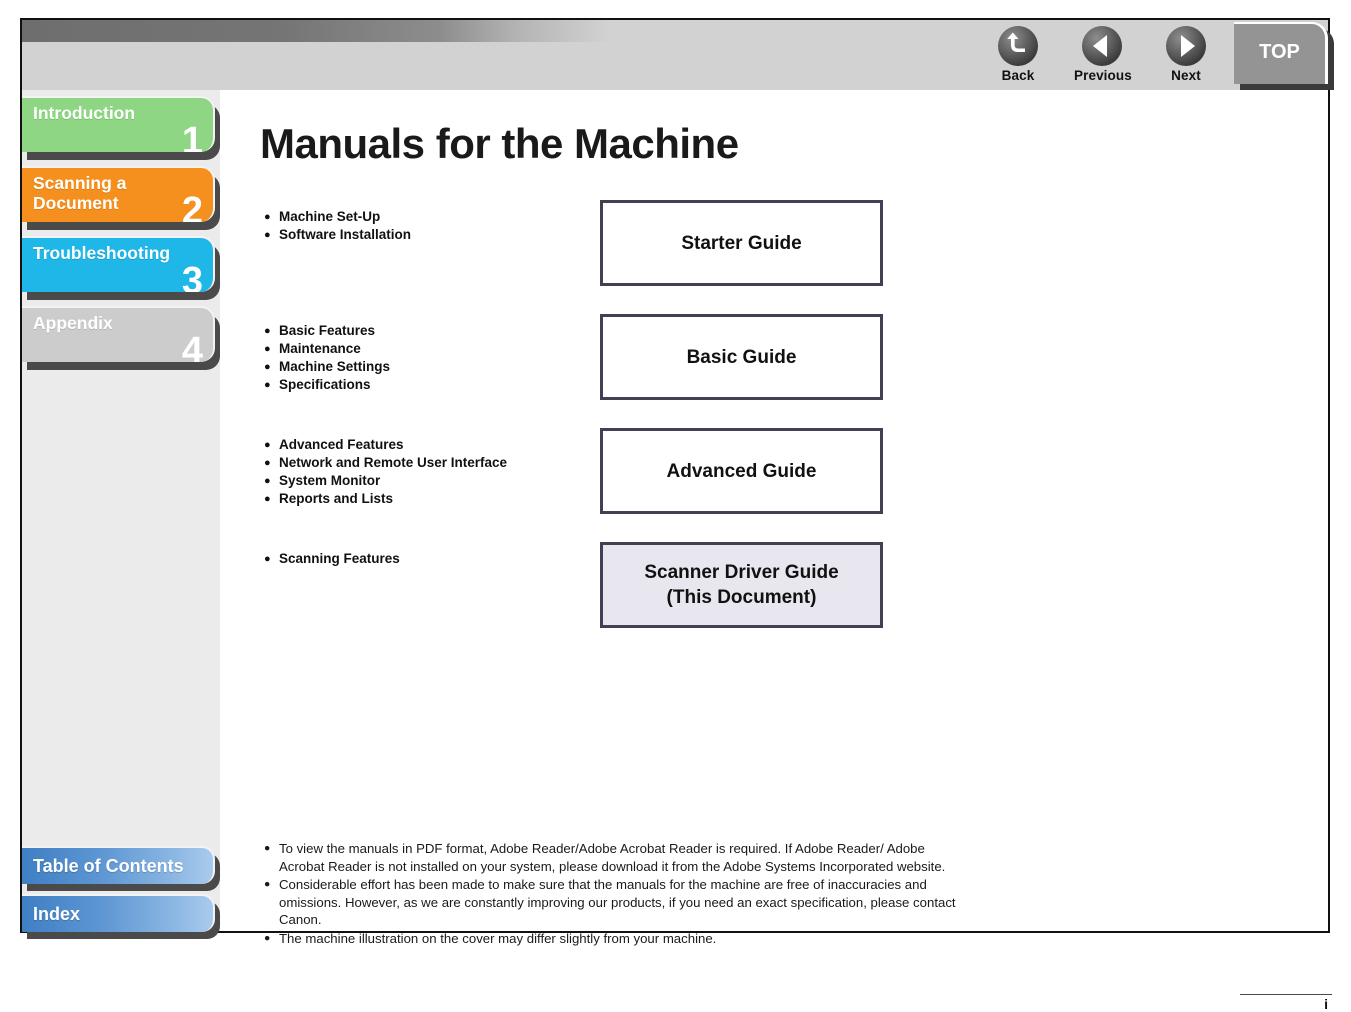 The width and height of the screenshot is (1351, 1012). What do you see at coordinates (1018, 46) in the screenshot?
I see `back-arrow-icon` at bounding box center [1018, 46].